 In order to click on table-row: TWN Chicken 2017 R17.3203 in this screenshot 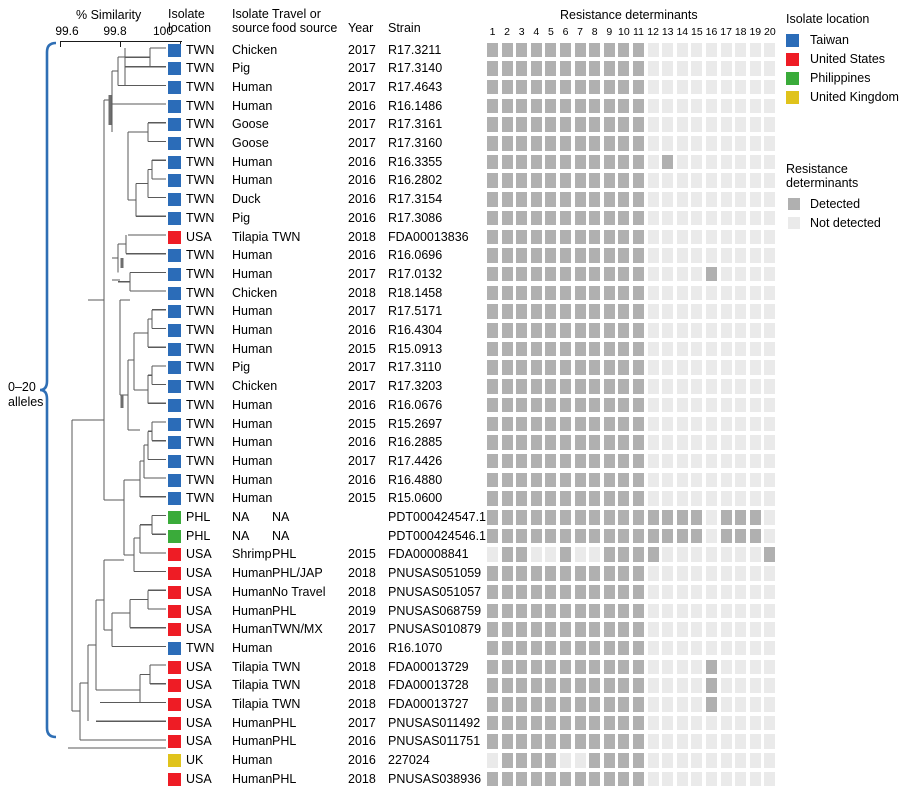, I will do `click(240, 386)`.